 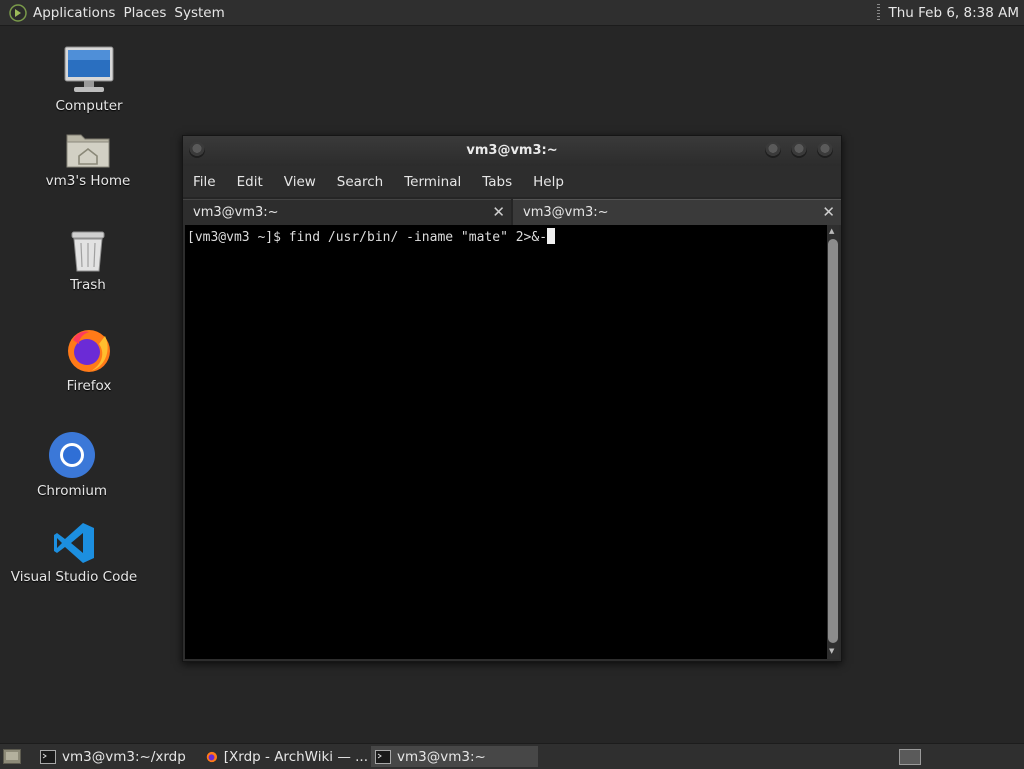 I want to click on top-panel-right: Thu Feb 6, 8:38 AM, so click(x=950, y=12).